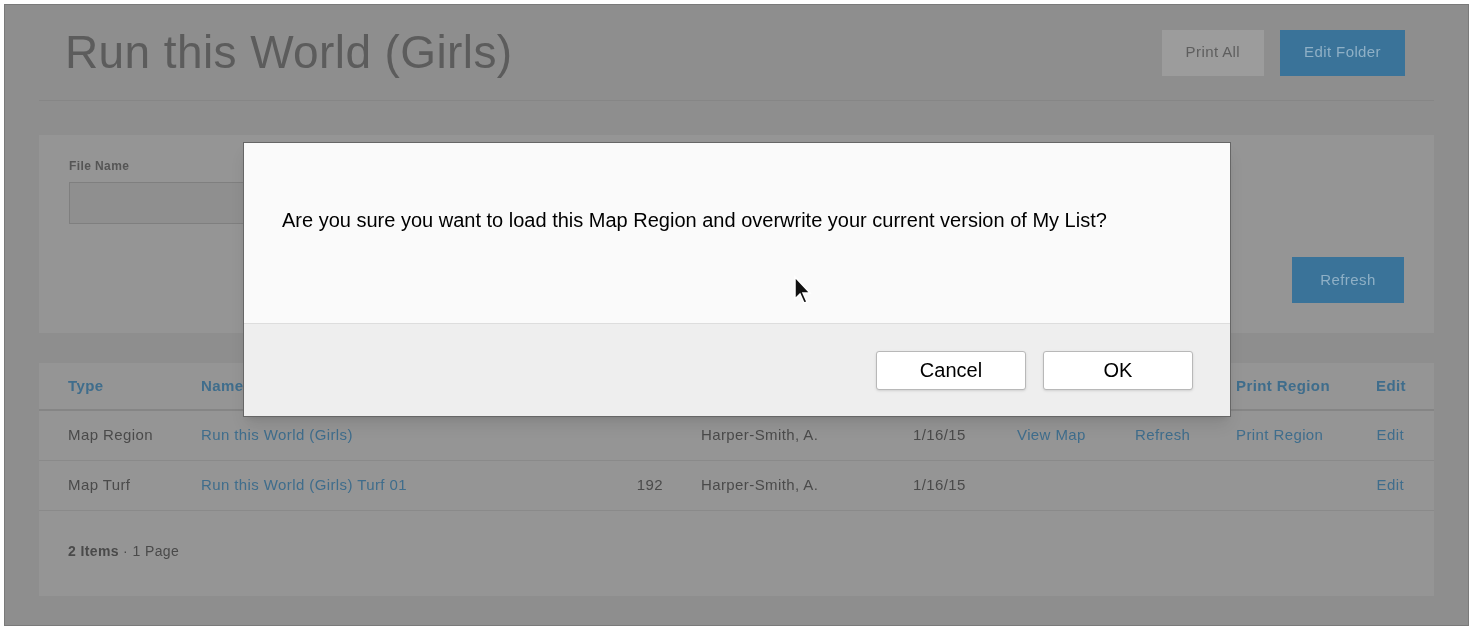 The width and height of the screenshot is (1473, 630). What do you see at coordinates (351, 435) in the screenshot?
I see `name-link: Run this World (Girls)` at bounding box center [351, 435].